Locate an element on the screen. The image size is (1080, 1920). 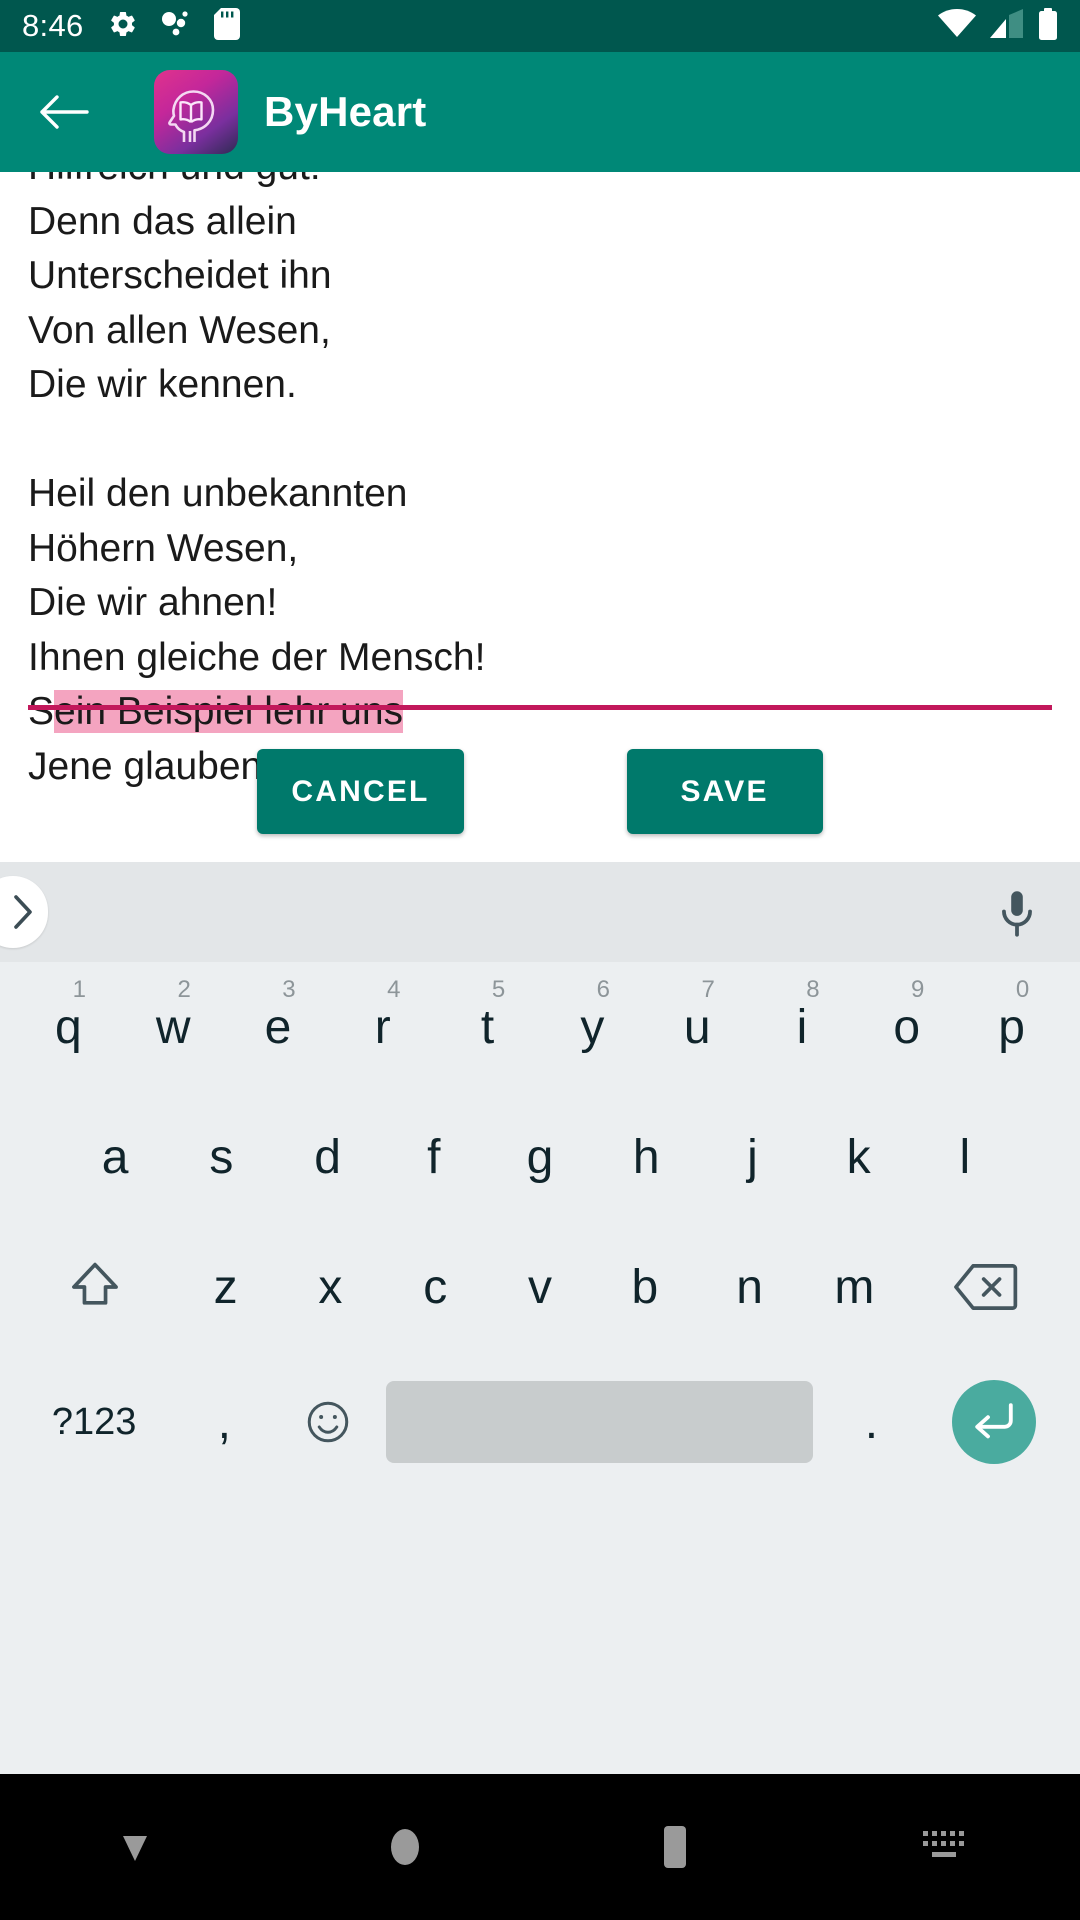
key-hint: 2 is located at coordinates (184, 989).